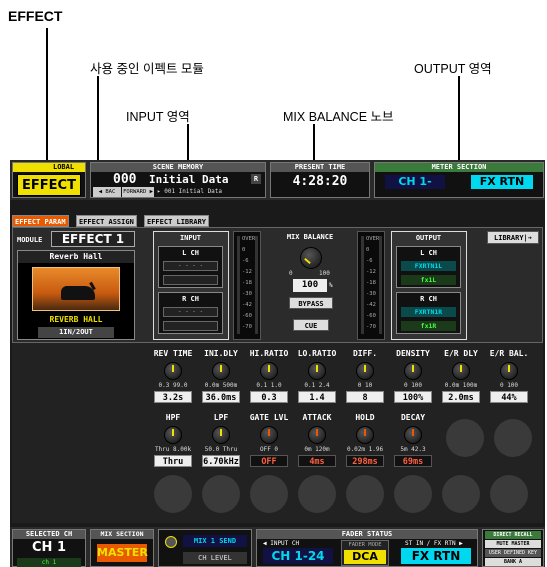  What do you see at coordinates (215, 558) in the screenshot?
I see `ch-level-button: CH LEVEL` at bounding box center [215, 558].